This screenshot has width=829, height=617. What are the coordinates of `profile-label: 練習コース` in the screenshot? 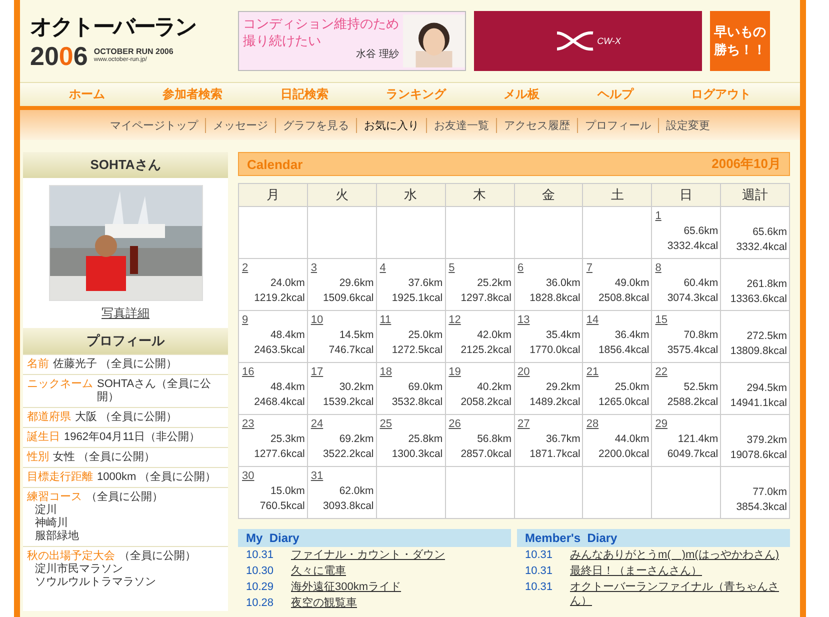 It's located at (54, 497).